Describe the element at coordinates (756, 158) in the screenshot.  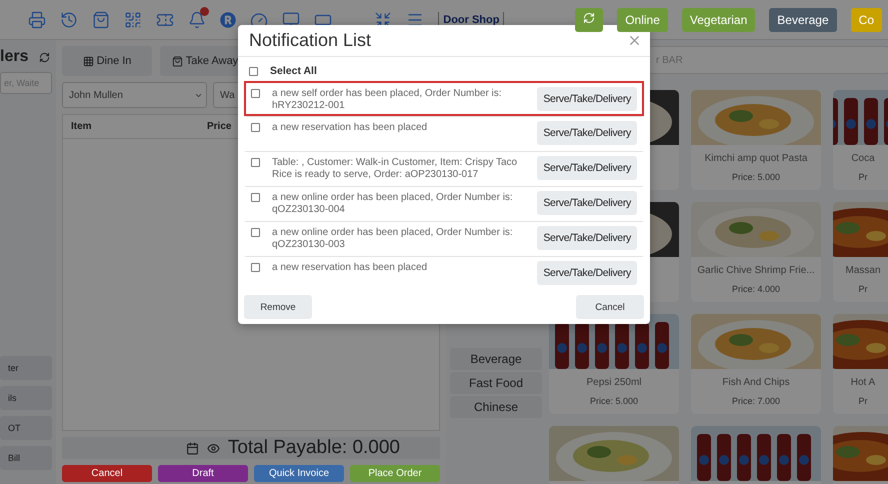
I see `product-name: Kimchi amp quot Pasta` at that location.